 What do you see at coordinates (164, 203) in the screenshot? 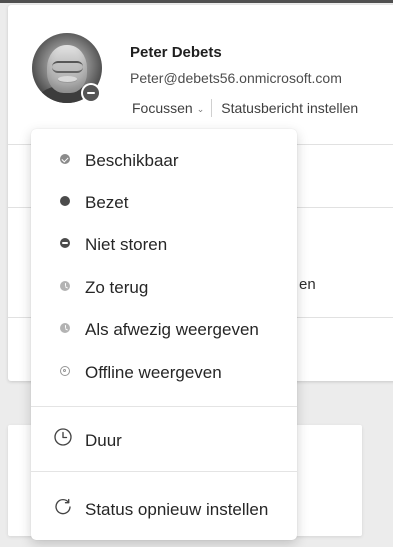
I see `status-item-busy: Bezet` at bounding box center [164, 203].